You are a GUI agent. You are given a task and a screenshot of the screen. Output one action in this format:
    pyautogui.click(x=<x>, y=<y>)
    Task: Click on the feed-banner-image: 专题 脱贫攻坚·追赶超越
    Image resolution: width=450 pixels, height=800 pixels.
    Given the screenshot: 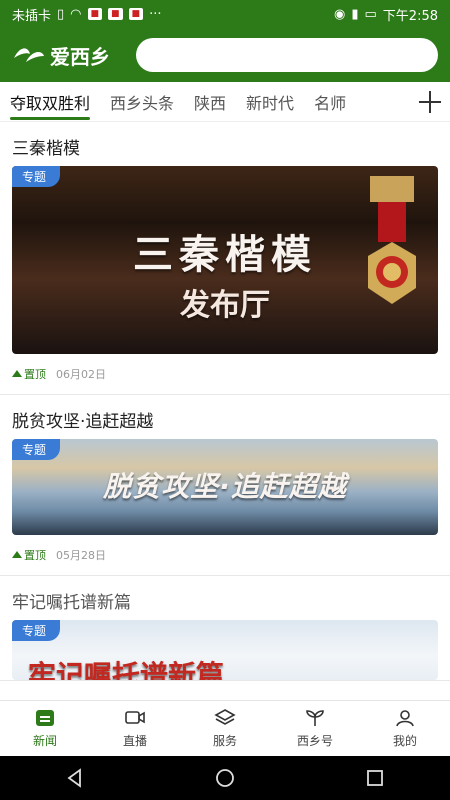 What is the action you would take?
    pyautogui.click(x=225, y=487)
    